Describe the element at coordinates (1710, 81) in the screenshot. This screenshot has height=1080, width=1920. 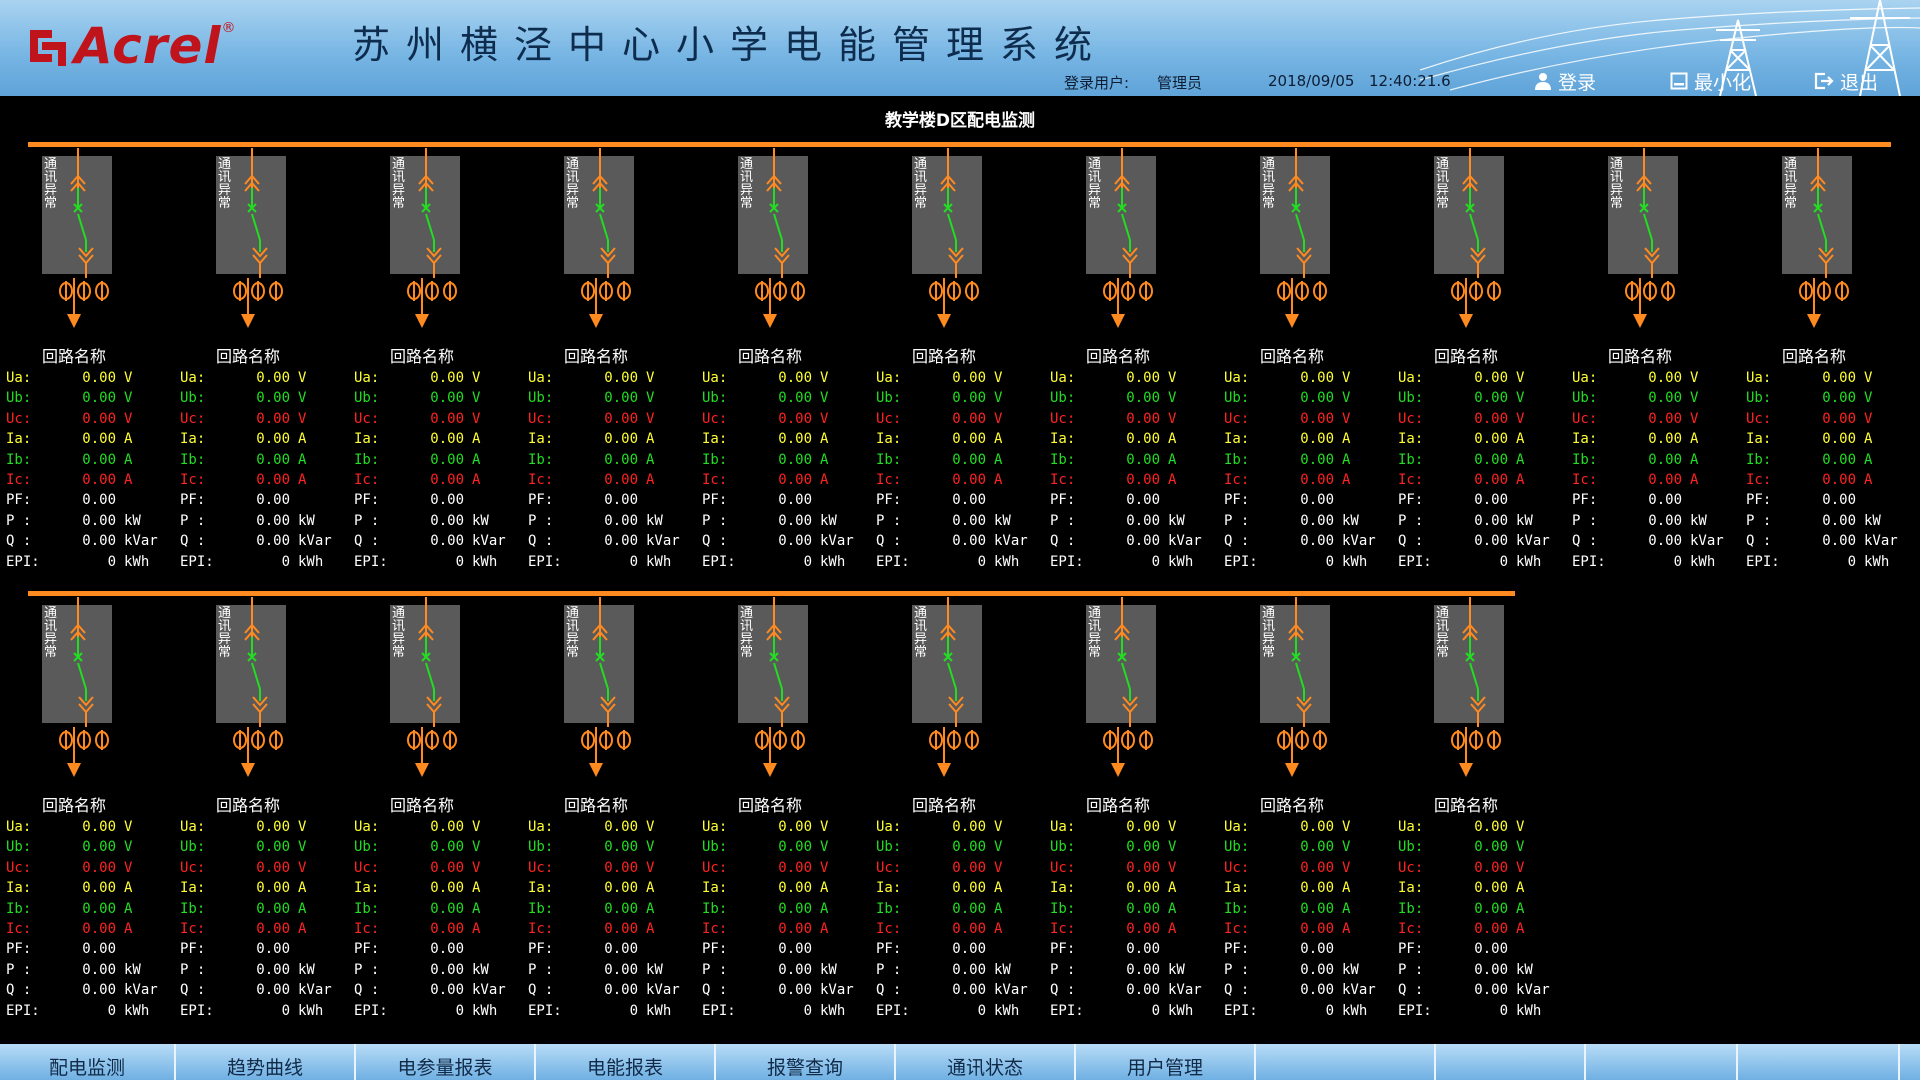
I see `minimize-button: 最小化` at that location.